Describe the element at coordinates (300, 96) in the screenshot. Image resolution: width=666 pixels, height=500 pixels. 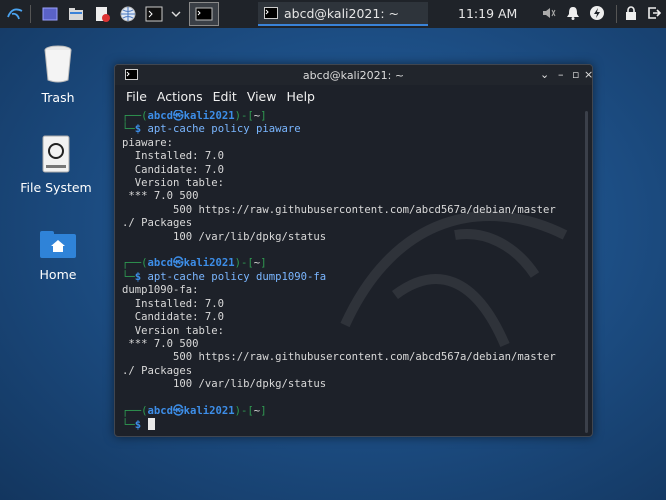
I see `menu-help: Help` at that location.